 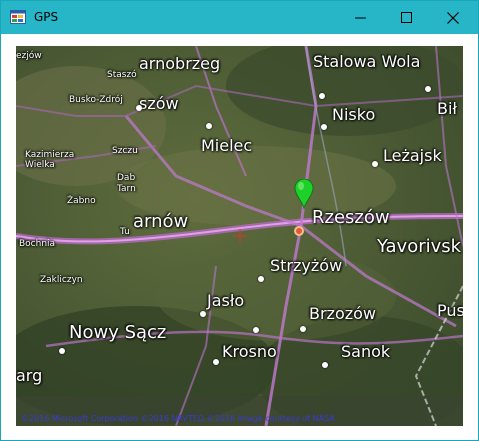 I want to click on city-label-przemysl: Pus, so click(x=450, y=310).